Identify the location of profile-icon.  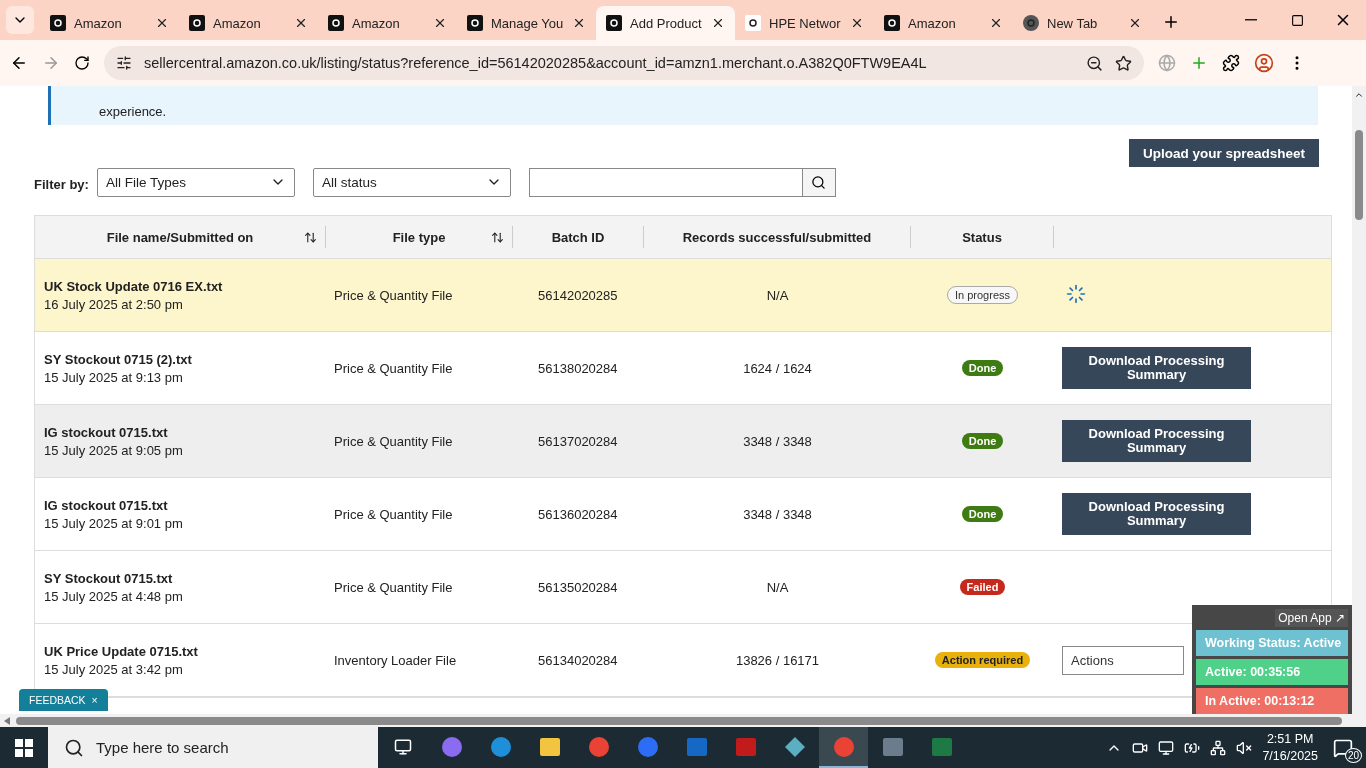
(1264, 63).